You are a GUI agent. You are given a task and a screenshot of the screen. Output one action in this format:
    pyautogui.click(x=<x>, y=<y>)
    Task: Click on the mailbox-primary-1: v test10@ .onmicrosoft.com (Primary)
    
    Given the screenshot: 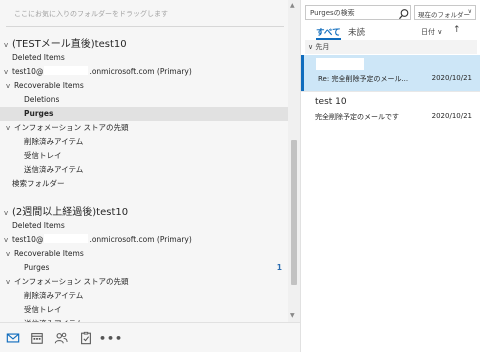 What is the action you would take?
    pyautogui.click(x=144, y=72)
    